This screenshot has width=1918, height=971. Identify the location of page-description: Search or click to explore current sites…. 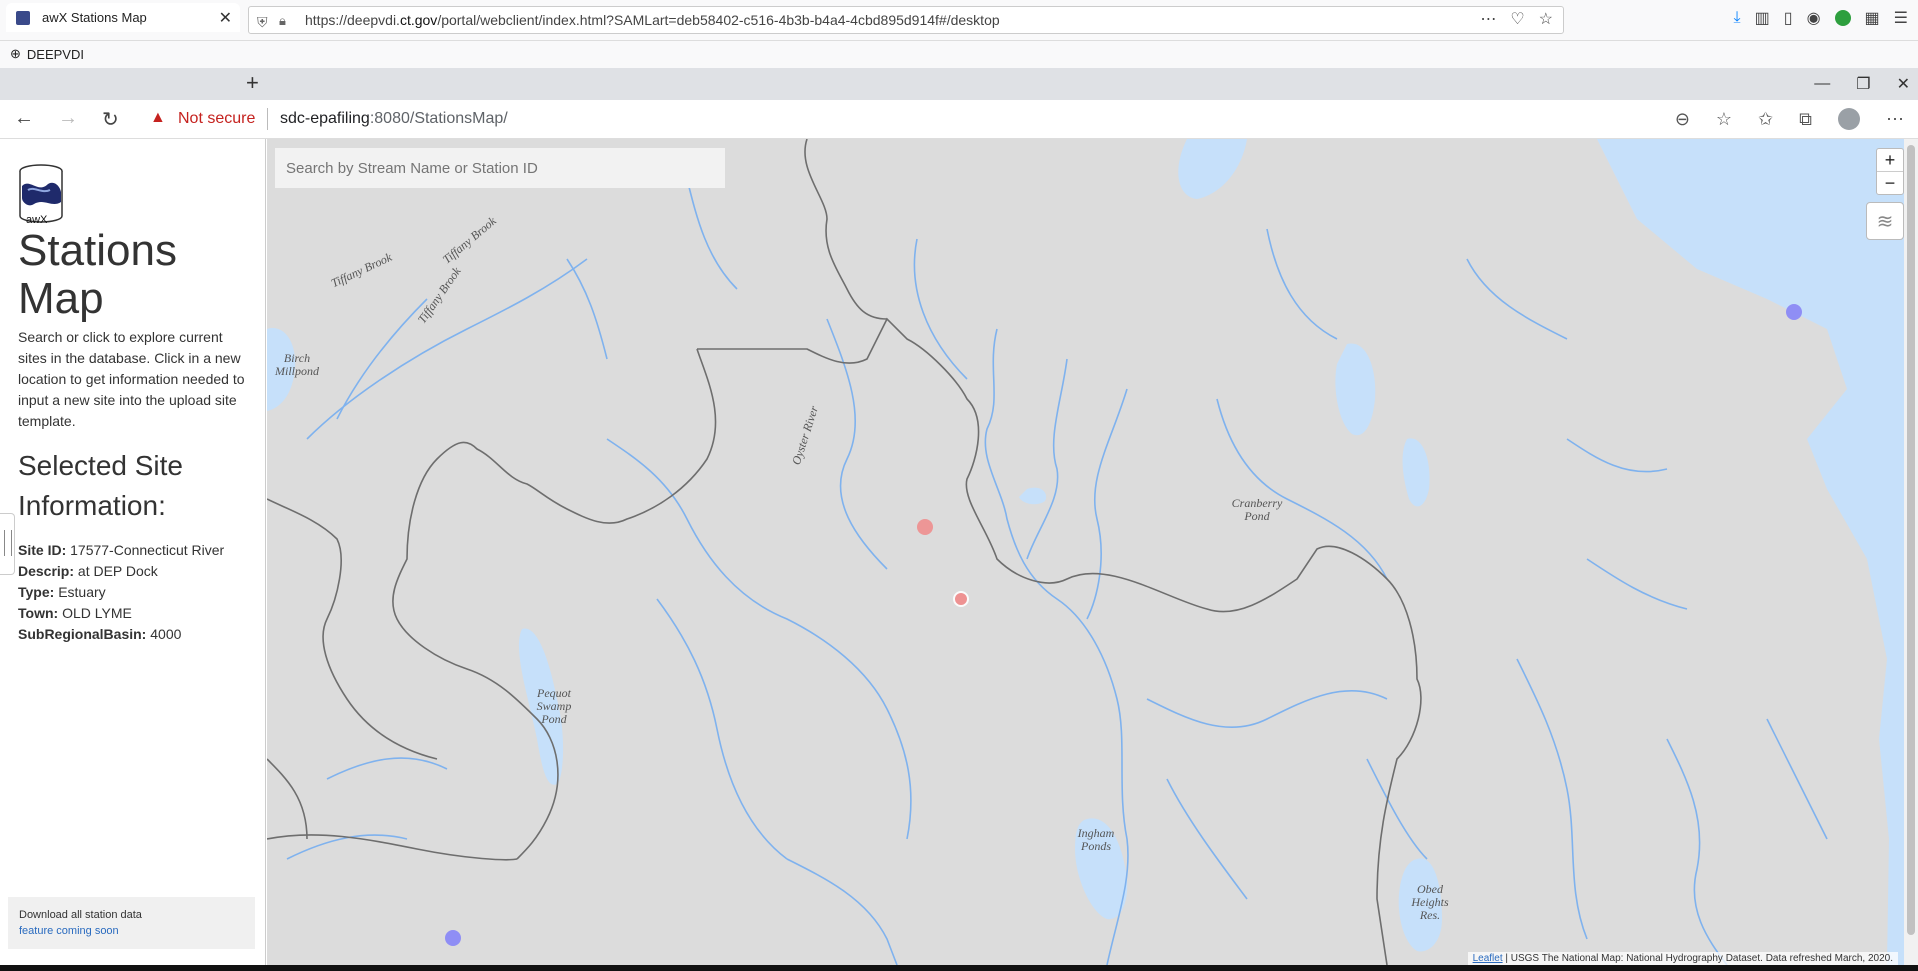
(131, 379).